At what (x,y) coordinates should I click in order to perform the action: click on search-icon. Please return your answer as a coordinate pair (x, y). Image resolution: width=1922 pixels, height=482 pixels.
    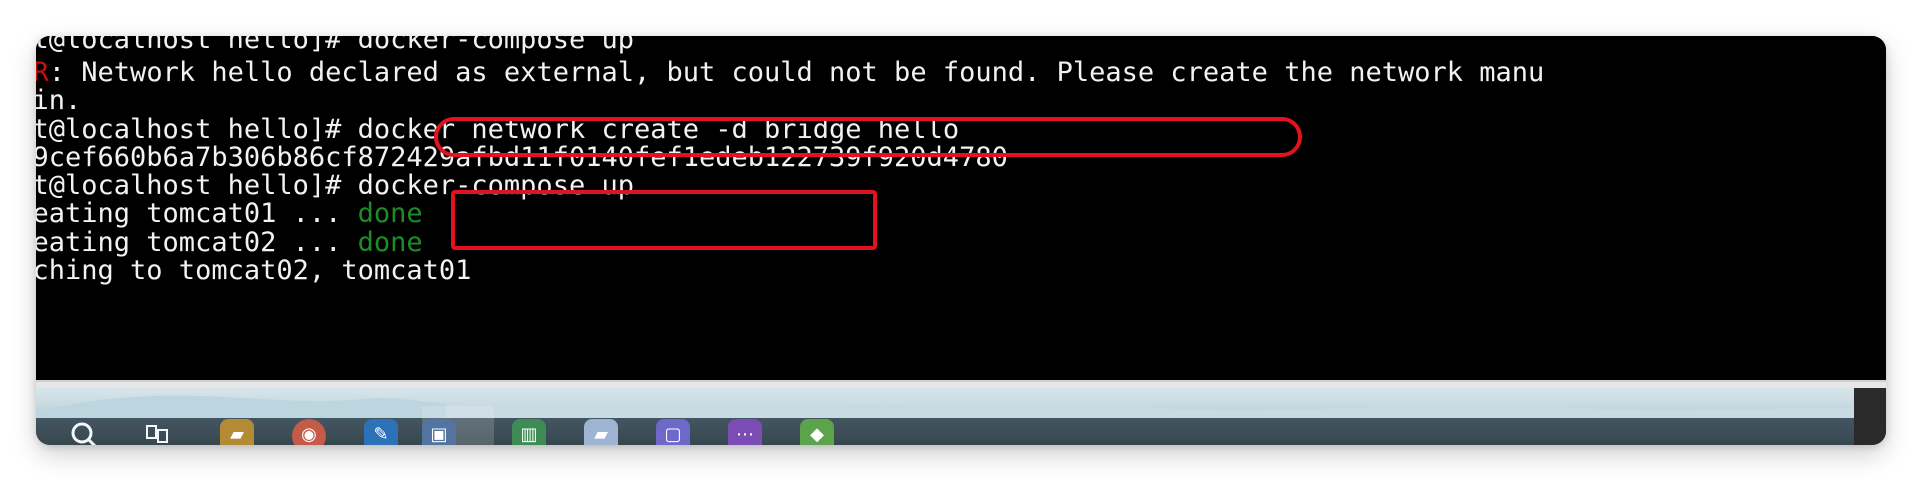
    Looking at the image, I should click on (85, 432).